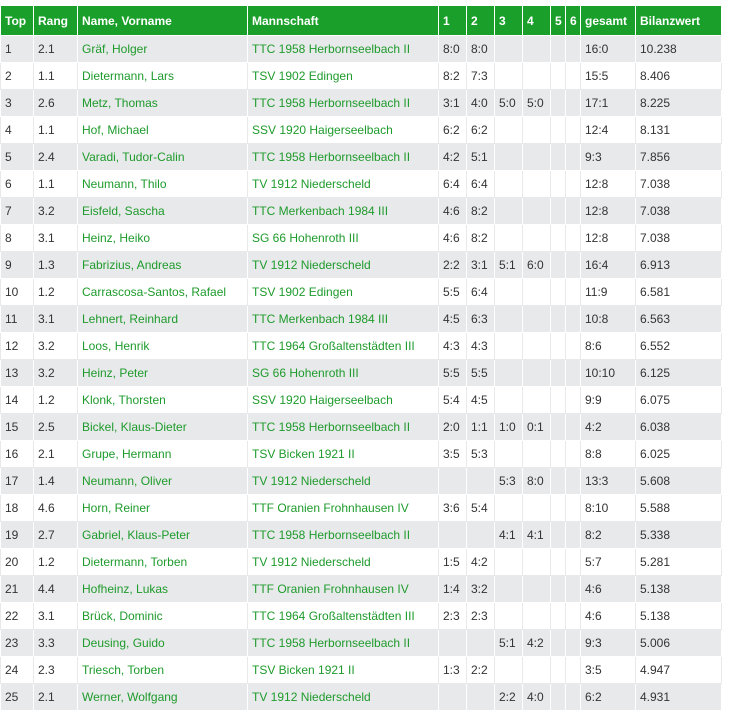  Describe the element at coordinates (480, 400) in the screenshot. I see `cell-set-2: 4:5` at that location.